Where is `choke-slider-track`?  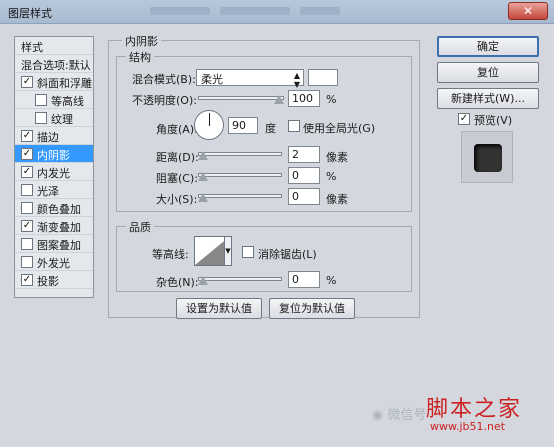
choke-slider-track is located at coordinates (240, 175).